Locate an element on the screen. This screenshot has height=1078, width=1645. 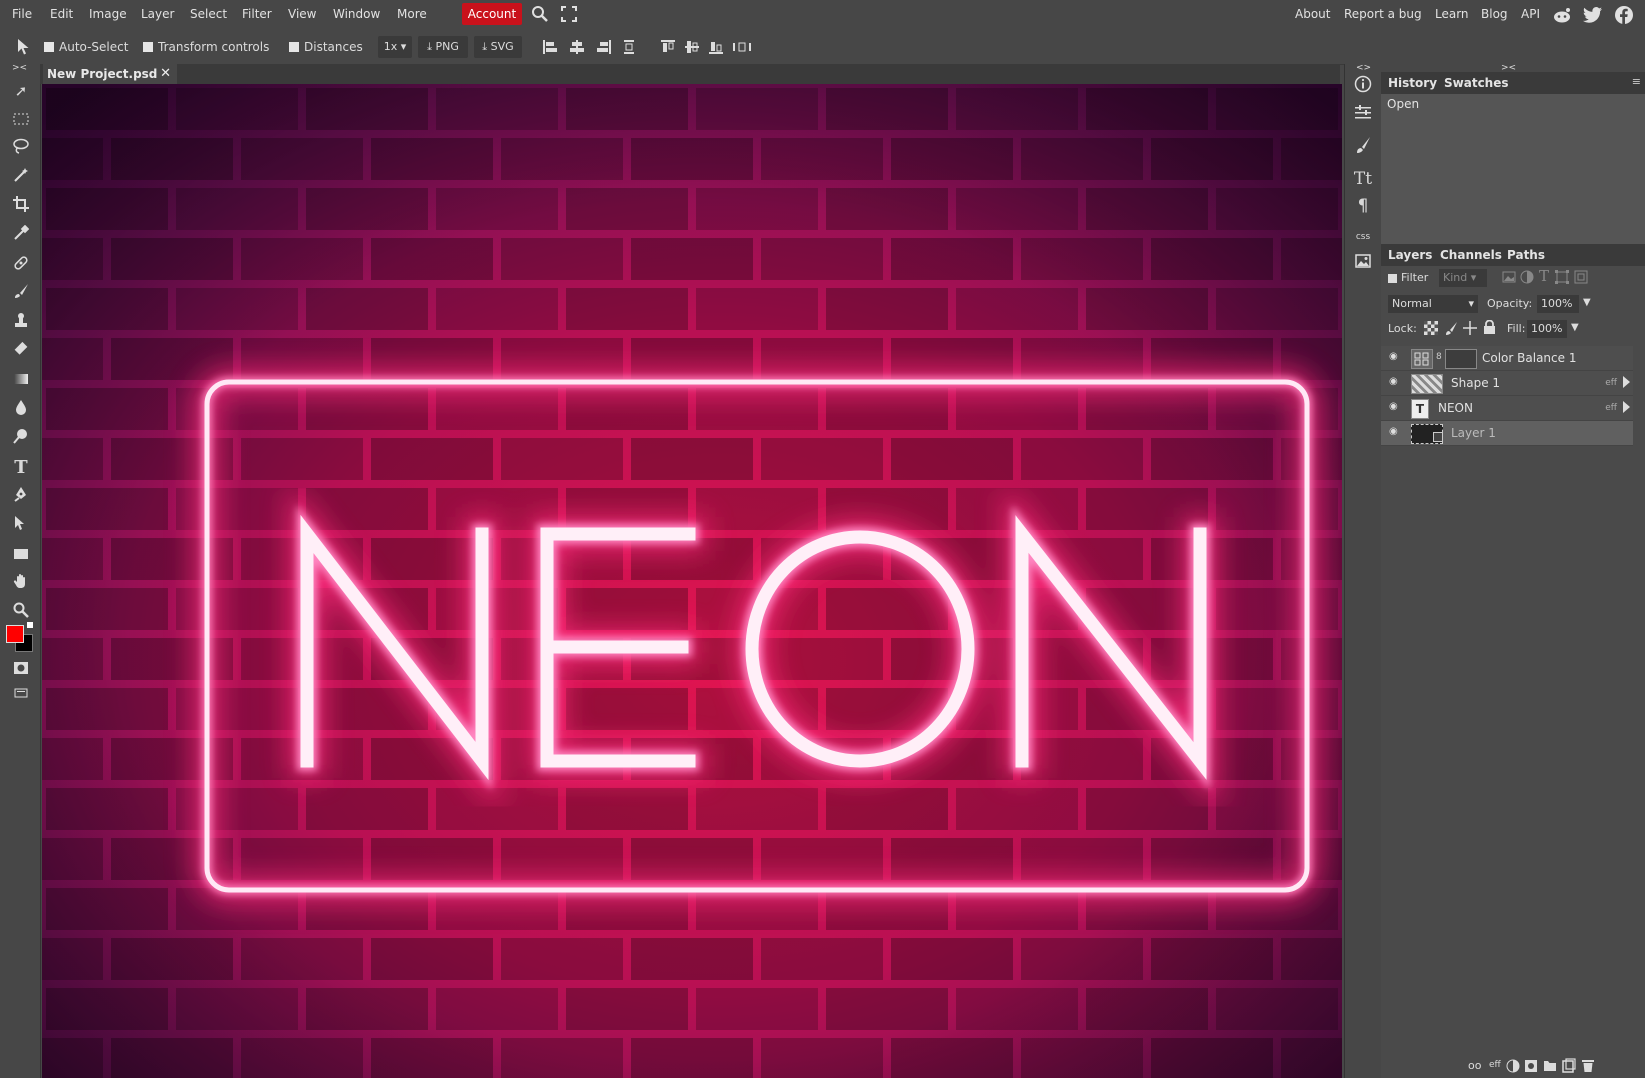
distribute-horizontal-icon is located at coordinates (742, 47).